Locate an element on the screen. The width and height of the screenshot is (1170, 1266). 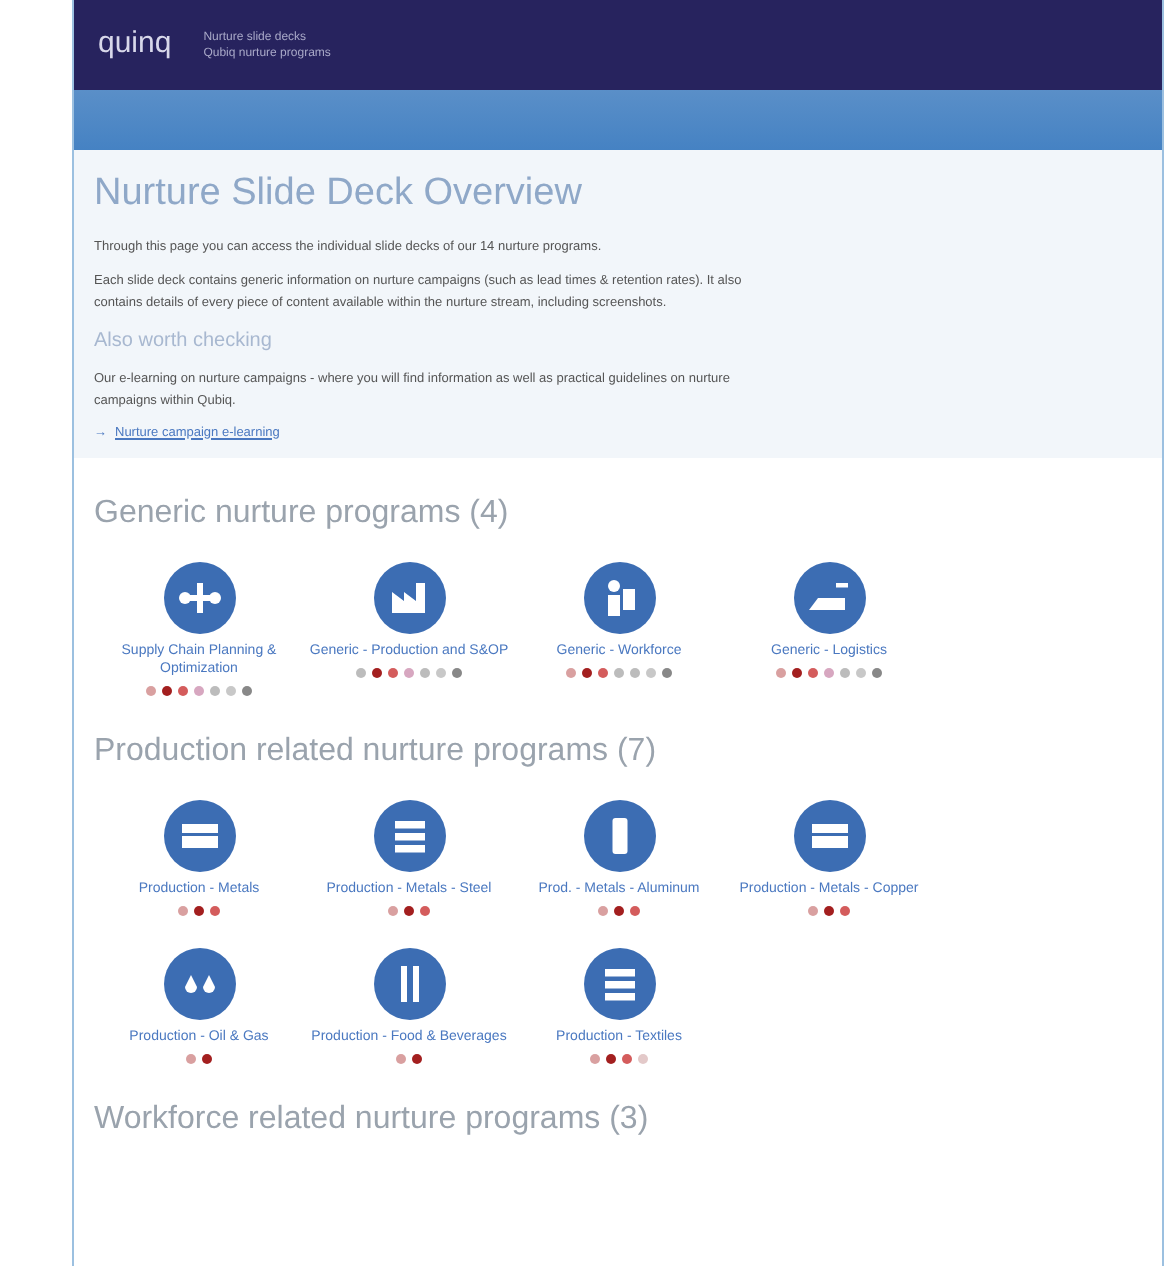
page-title: Nurture Slide Deck Overview is located at coordinates (339, 194).